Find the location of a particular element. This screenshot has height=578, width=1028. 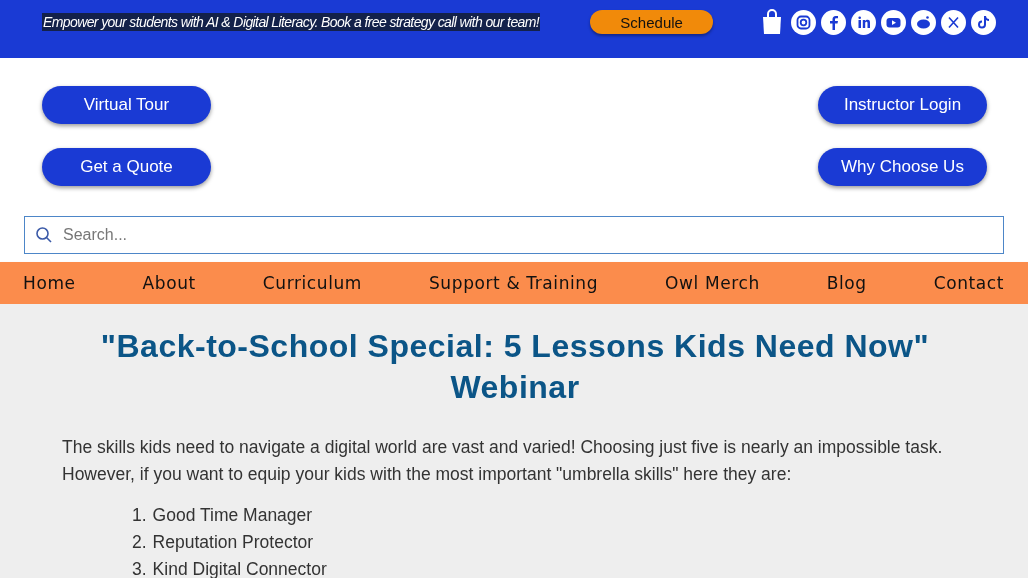

list-number: 1. is located at coordinates (139, 515).